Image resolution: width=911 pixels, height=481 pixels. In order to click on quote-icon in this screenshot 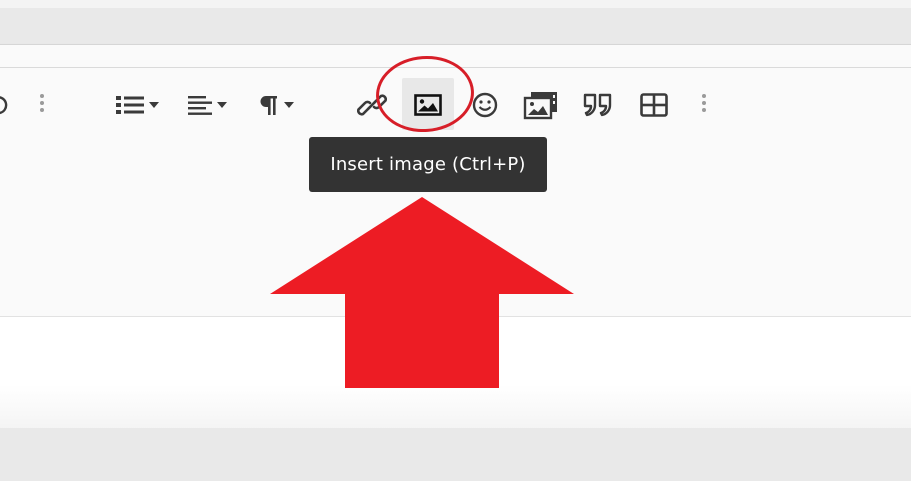, I will do `click(597, 105)`.